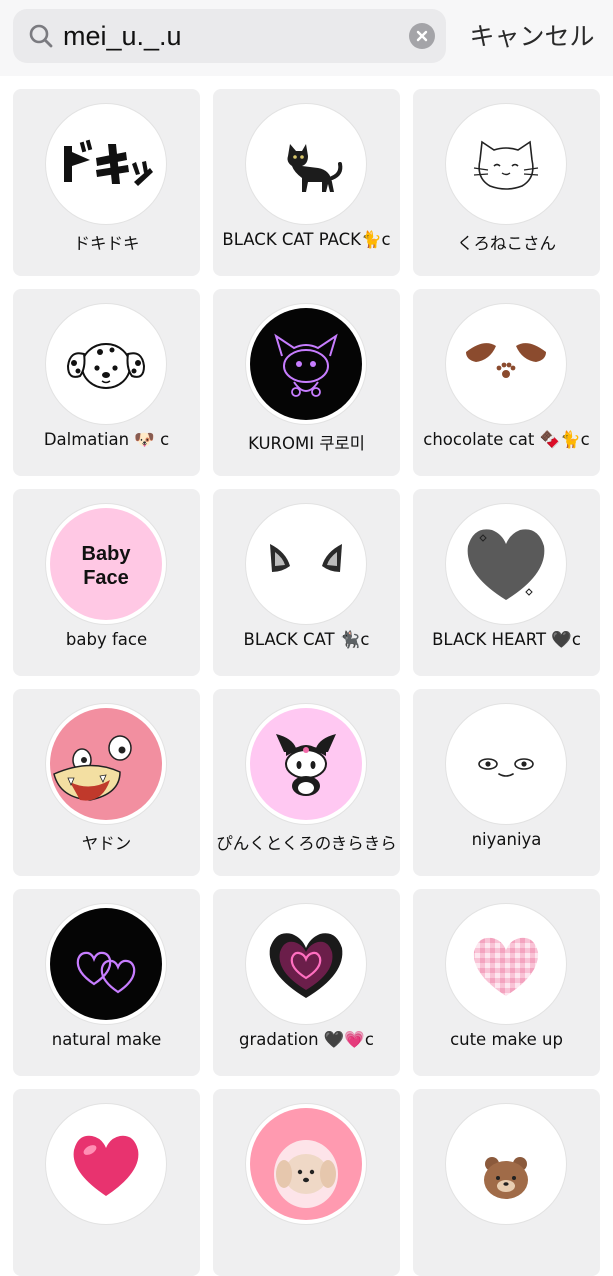 The width and height of the screenshot is (613, 1276). Describe the element at coordinates (306, 443) in the screenshot. I see `filter-label: KUROMI 쿠로미` at that location.